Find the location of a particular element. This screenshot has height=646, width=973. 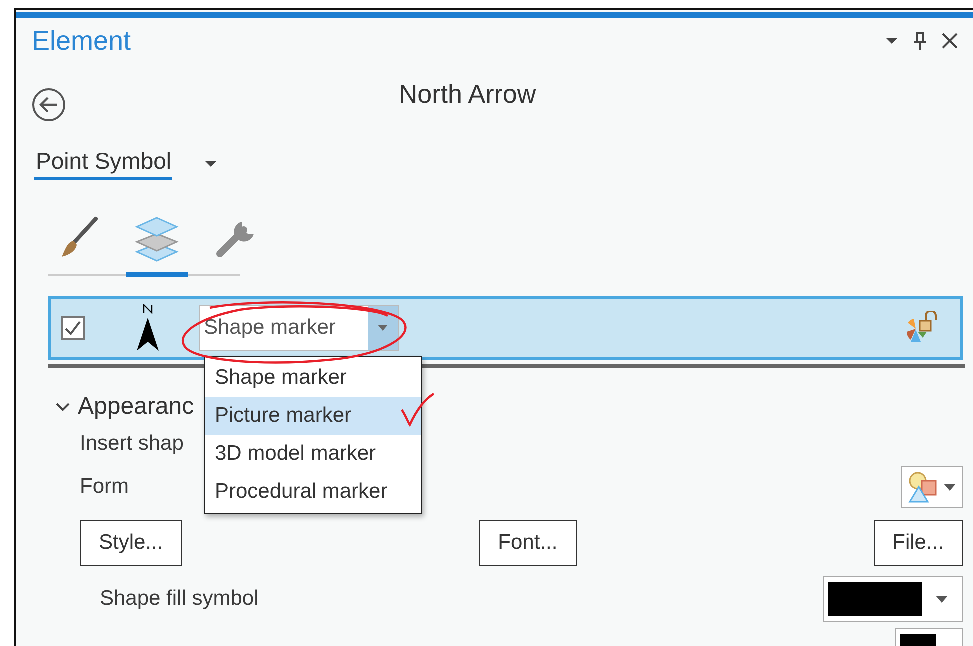

menu-item: Picture marker is located at coordinates (313, 416).